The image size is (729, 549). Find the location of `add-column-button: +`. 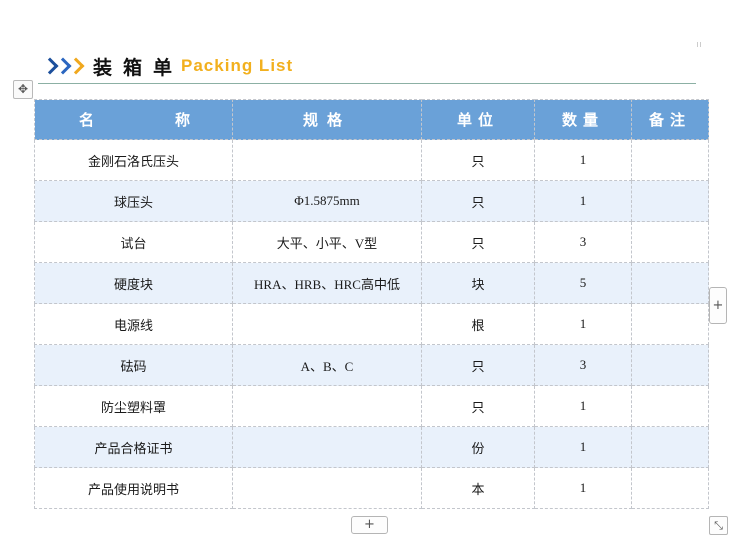

add-column-button: + is located at coordinates (718, 305).